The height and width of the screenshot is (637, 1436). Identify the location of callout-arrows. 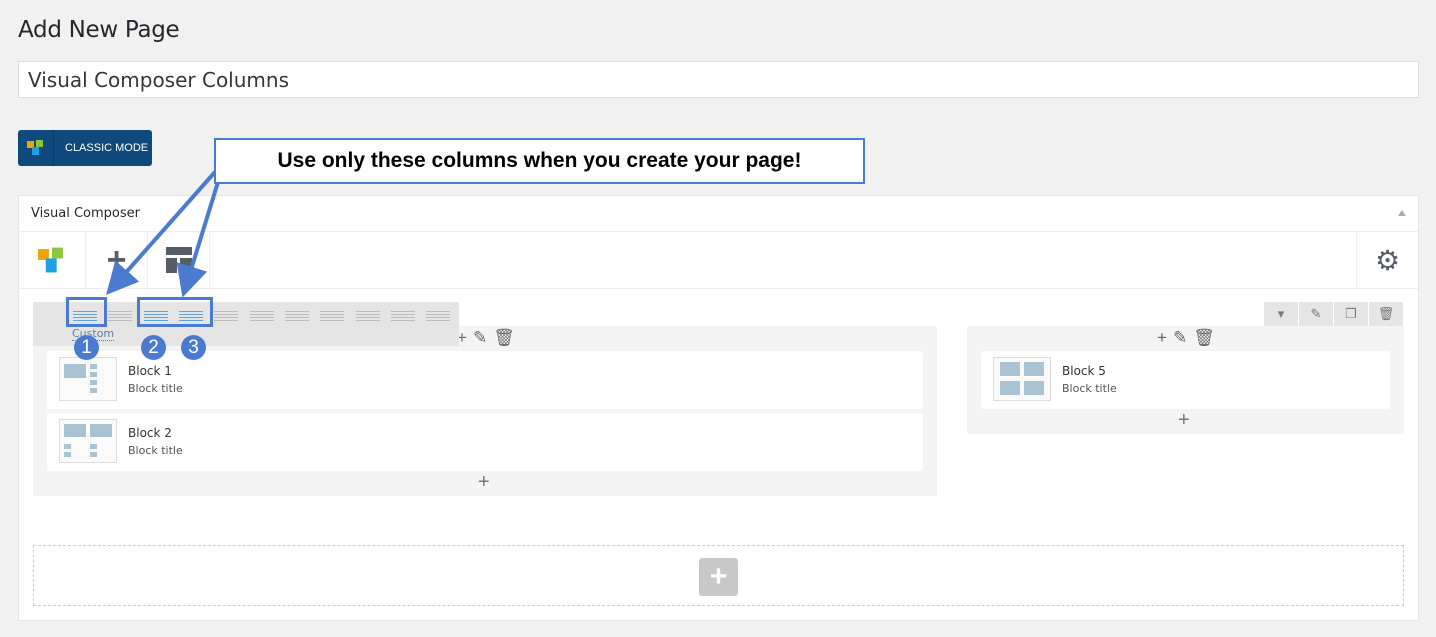
(163, 234).